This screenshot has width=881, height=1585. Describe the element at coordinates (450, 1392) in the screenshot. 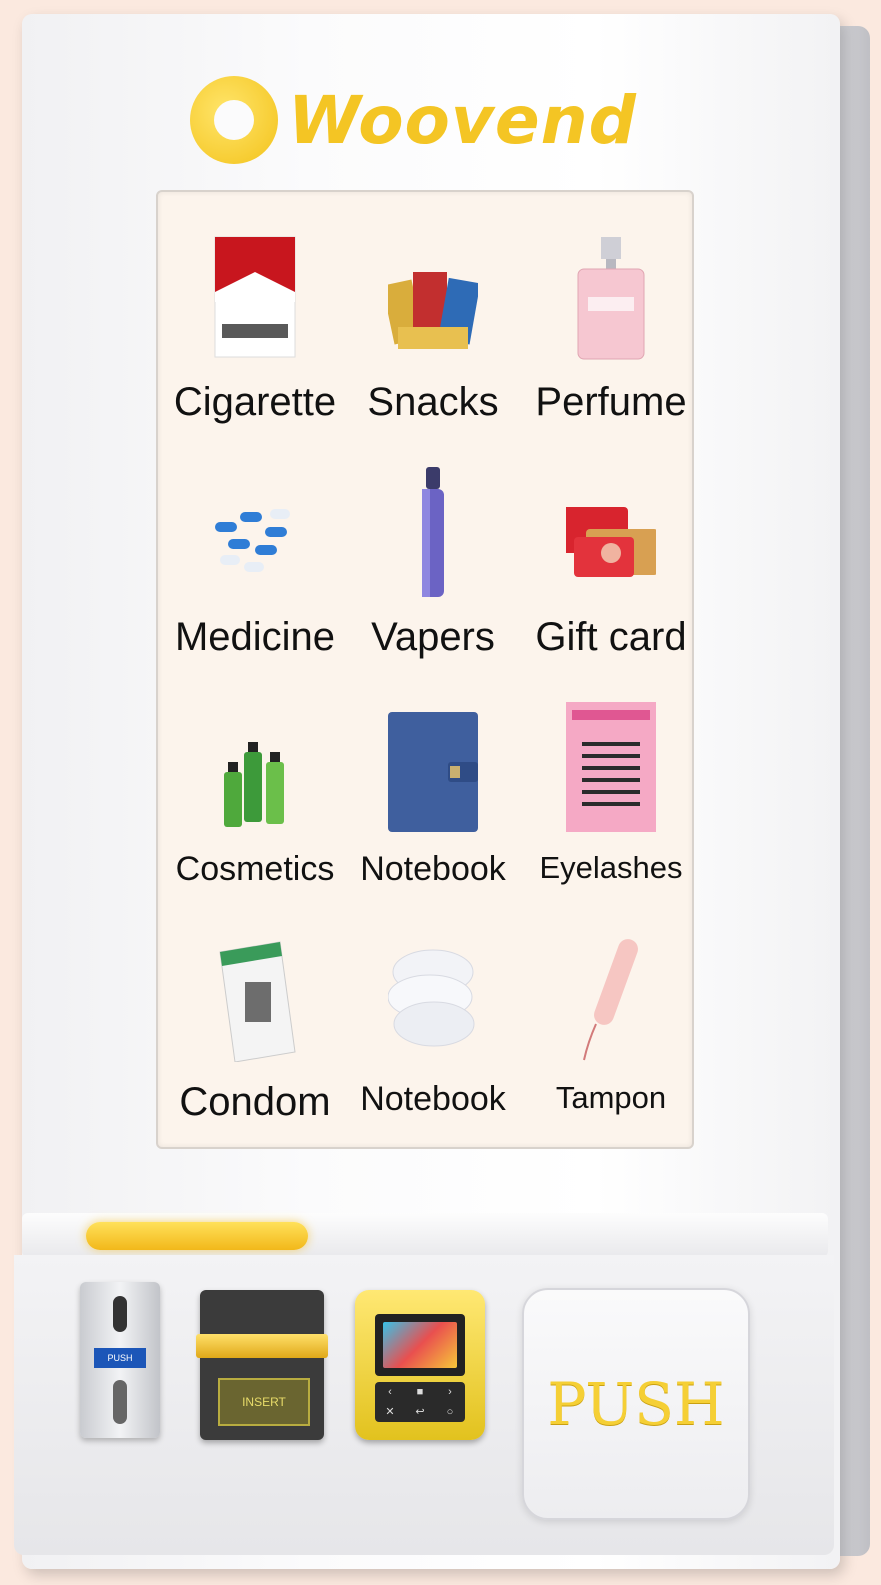

I see `chevron-right-icon: ›` at that location.